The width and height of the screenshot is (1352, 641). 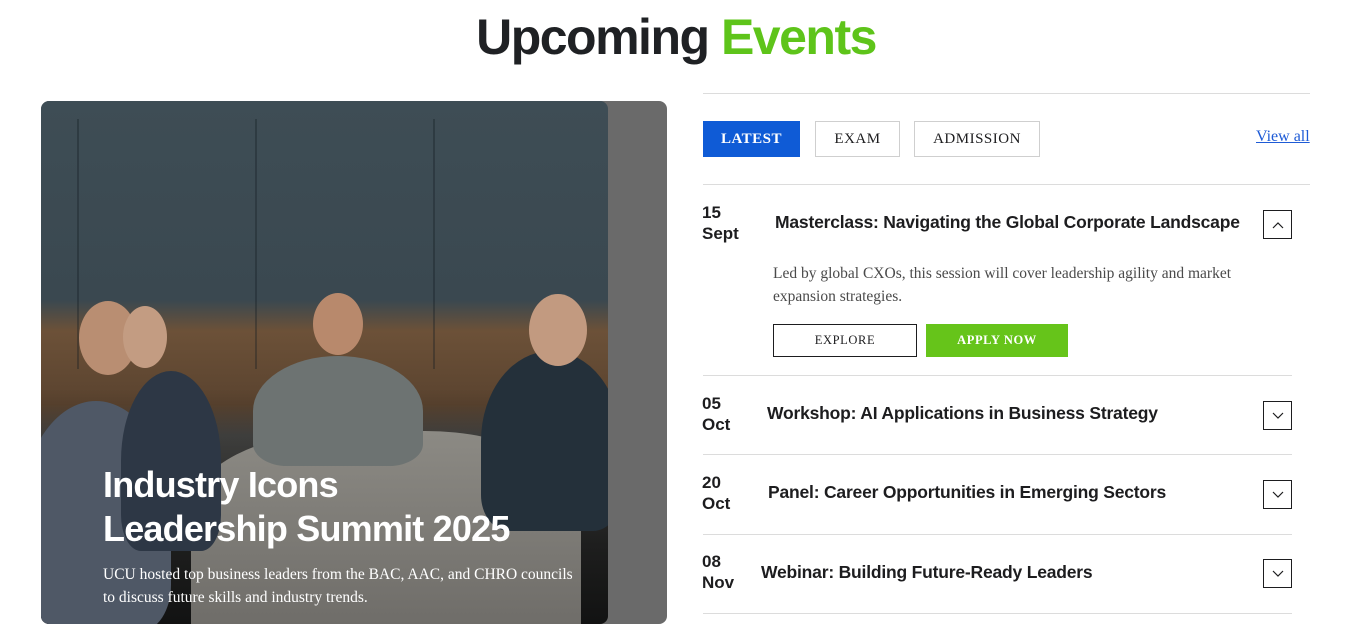 I want to click on event-date: 20 Oct, so click(x=716, y=493).